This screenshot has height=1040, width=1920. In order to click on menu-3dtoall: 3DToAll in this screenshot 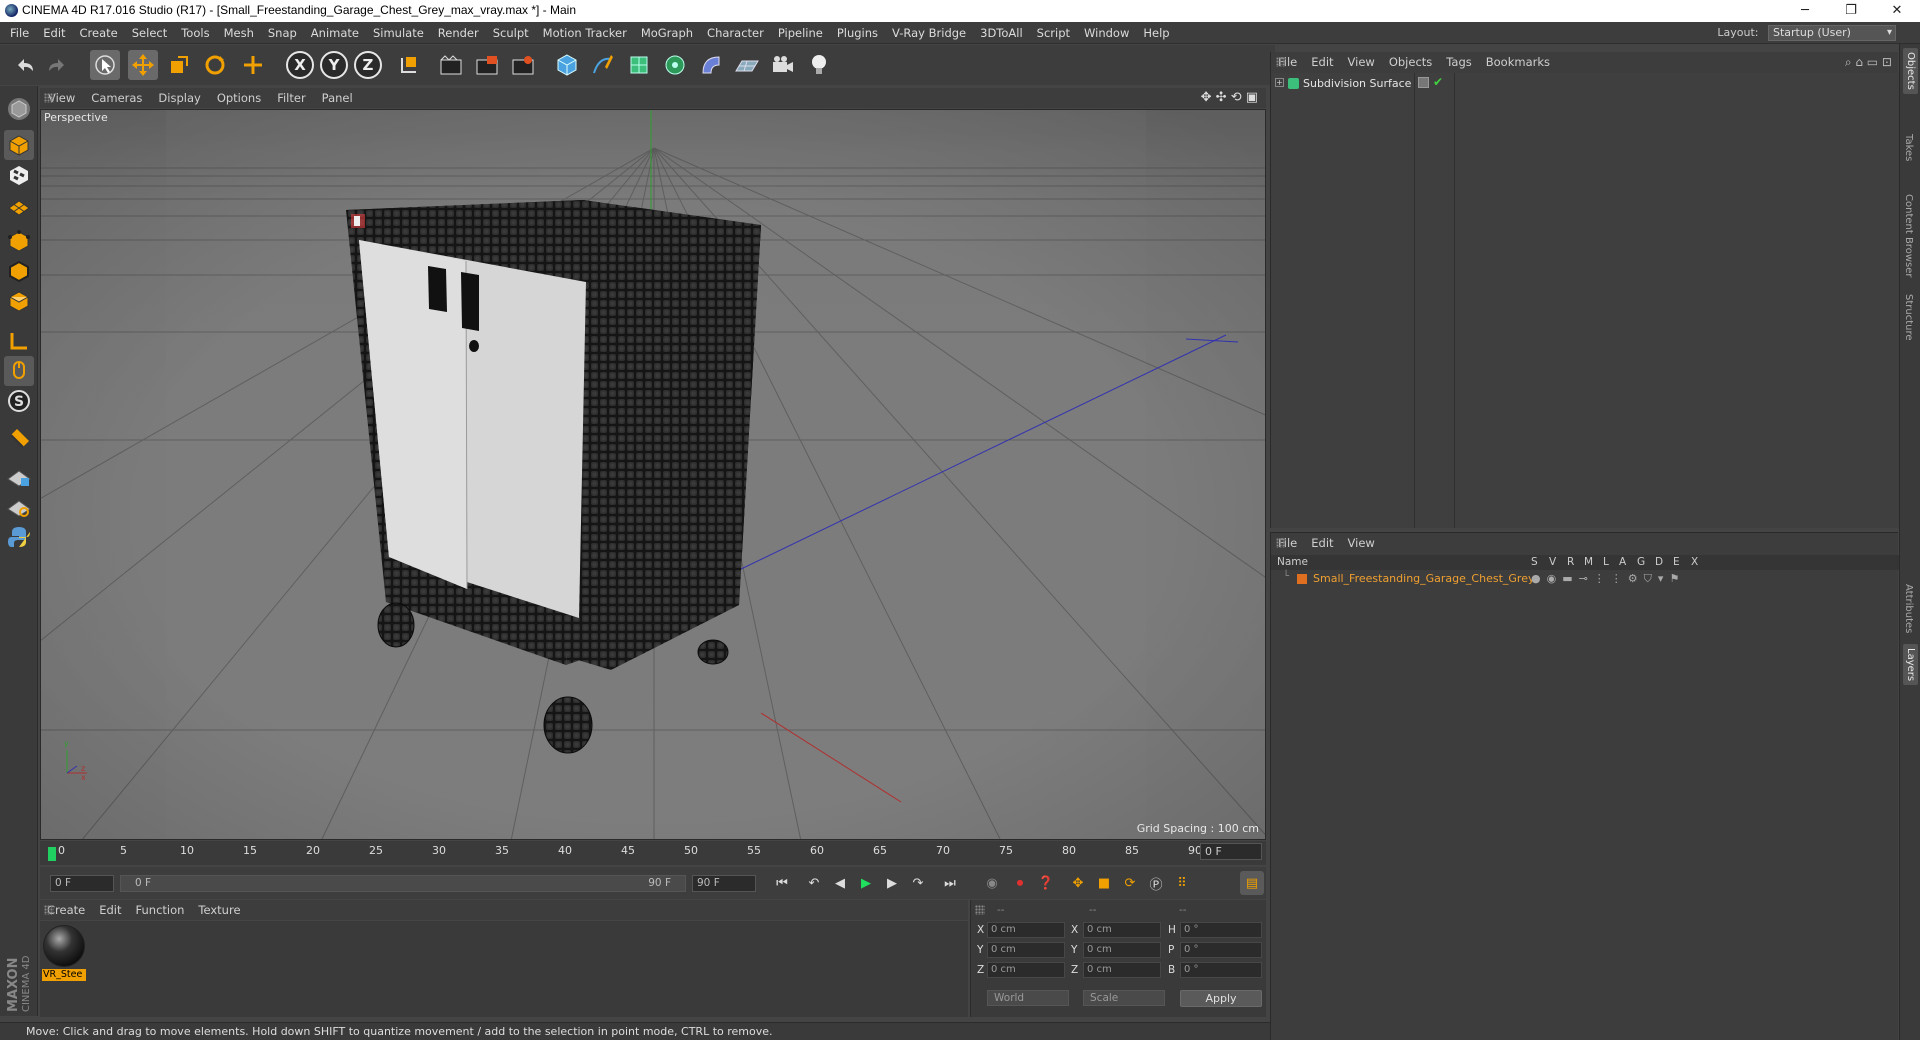, I will do `click(1001, 33)`.